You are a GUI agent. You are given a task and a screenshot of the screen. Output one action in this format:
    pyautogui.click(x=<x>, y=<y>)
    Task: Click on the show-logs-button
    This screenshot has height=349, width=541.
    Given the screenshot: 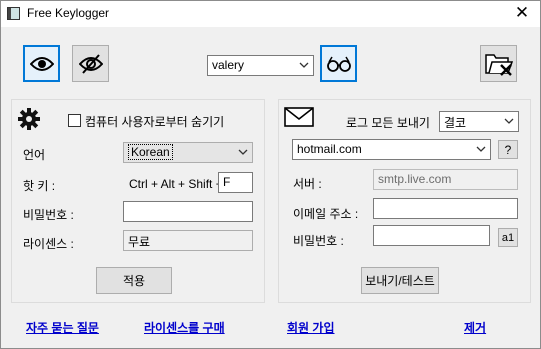 What is the action you would take?
    pyautogui.click(x=41, y=63)
    